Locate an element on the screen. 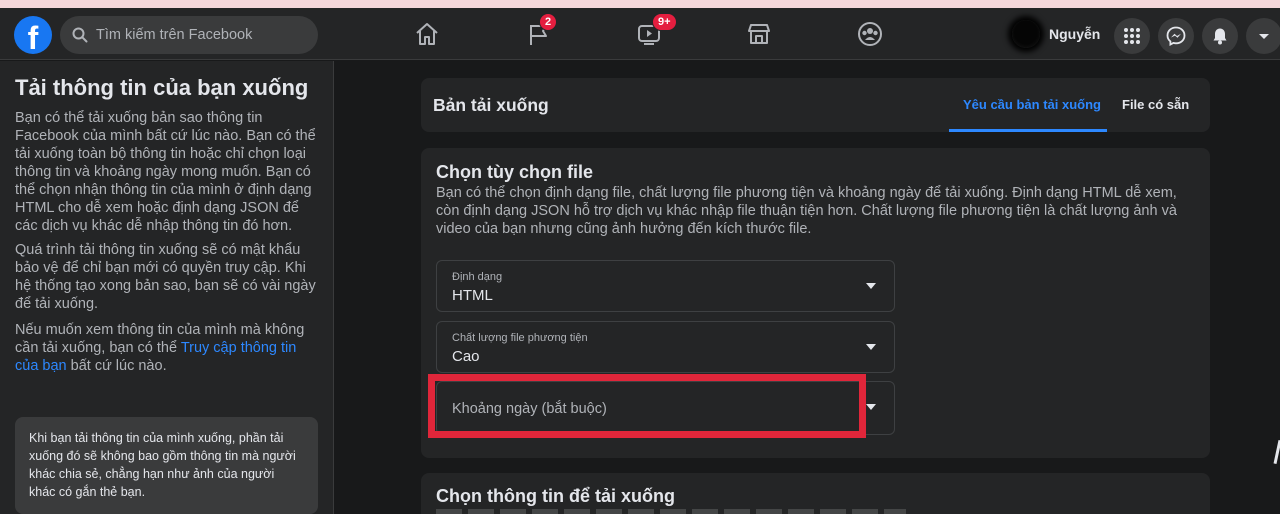 The height and width of the screenshot is (514, 1280). pages-tab: 2 is located at coordinates (541, 31).